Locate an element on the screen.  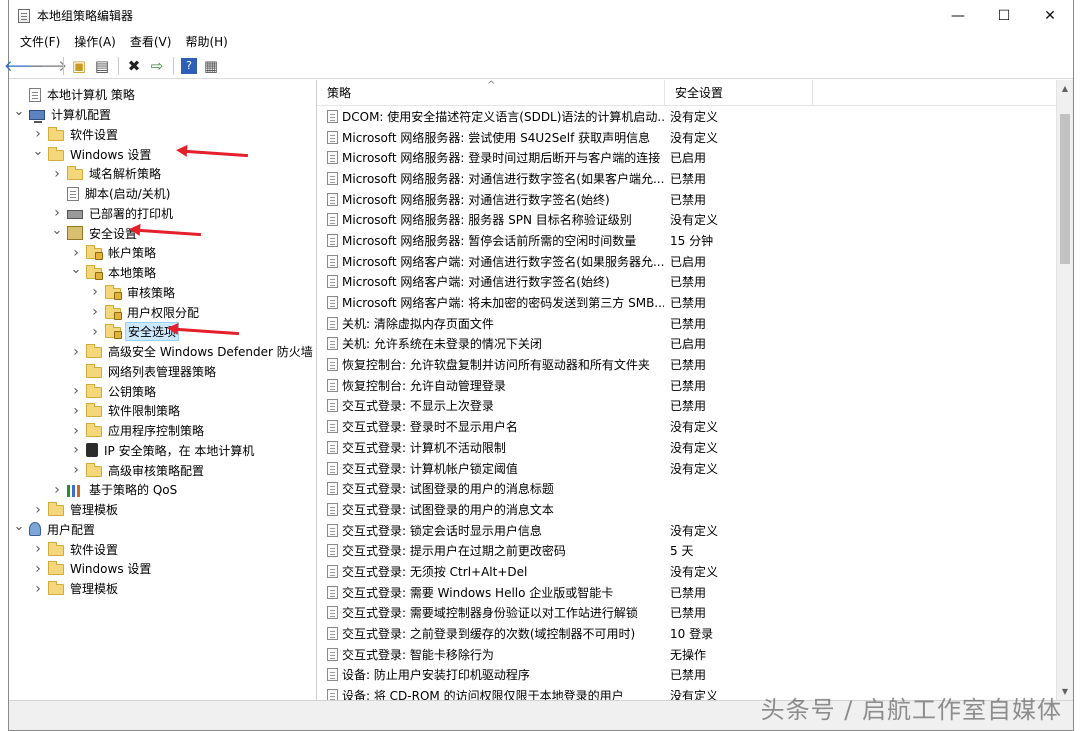
tree-item: ›公钥策略 is located at coordinates (162, 391).